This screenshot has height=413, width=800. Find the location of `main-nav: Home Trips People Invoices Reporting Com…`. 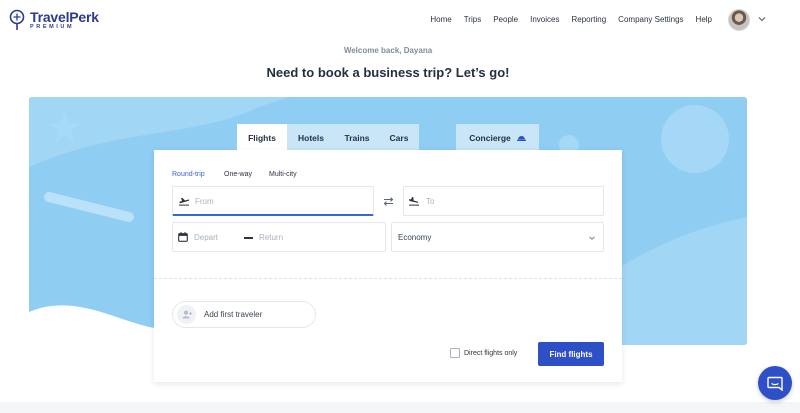

main-nav: Home Trips People Invoices Reporting Com… is located at coordinates (565, 19).